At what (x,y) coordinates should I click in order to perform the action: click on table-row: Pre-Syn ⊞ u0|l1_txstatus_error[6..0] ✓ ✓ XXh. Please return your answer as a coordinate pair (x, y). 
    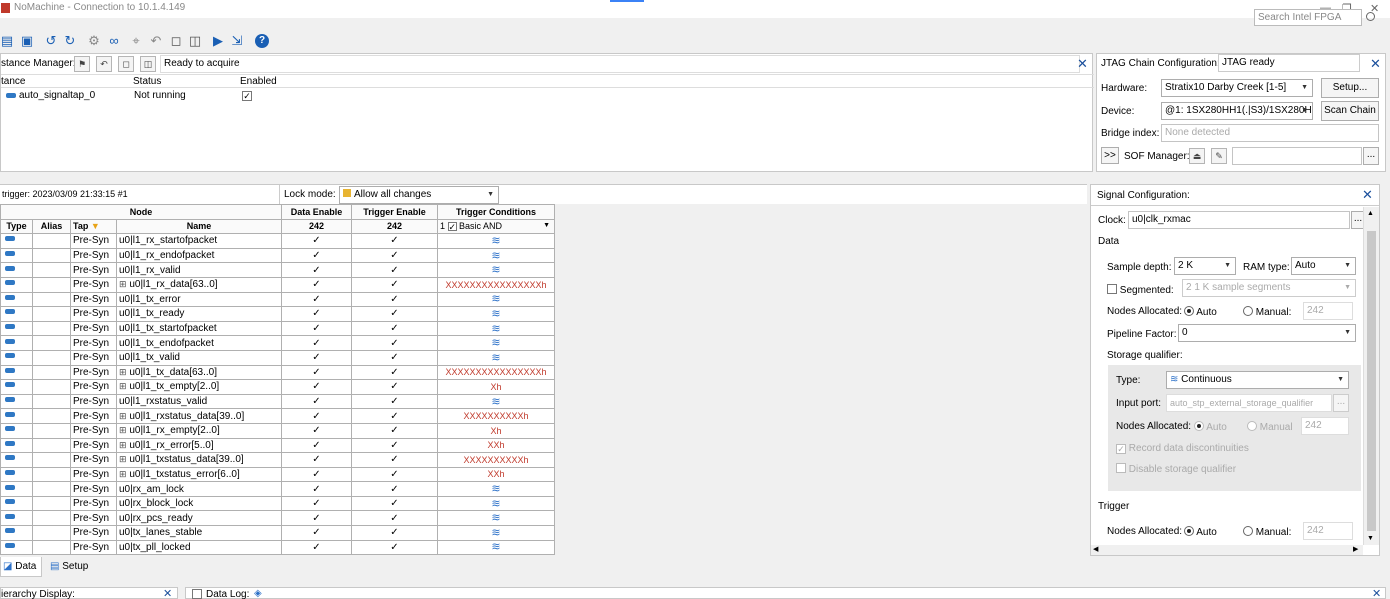
    Looking at the image, I should click on (277, 474).